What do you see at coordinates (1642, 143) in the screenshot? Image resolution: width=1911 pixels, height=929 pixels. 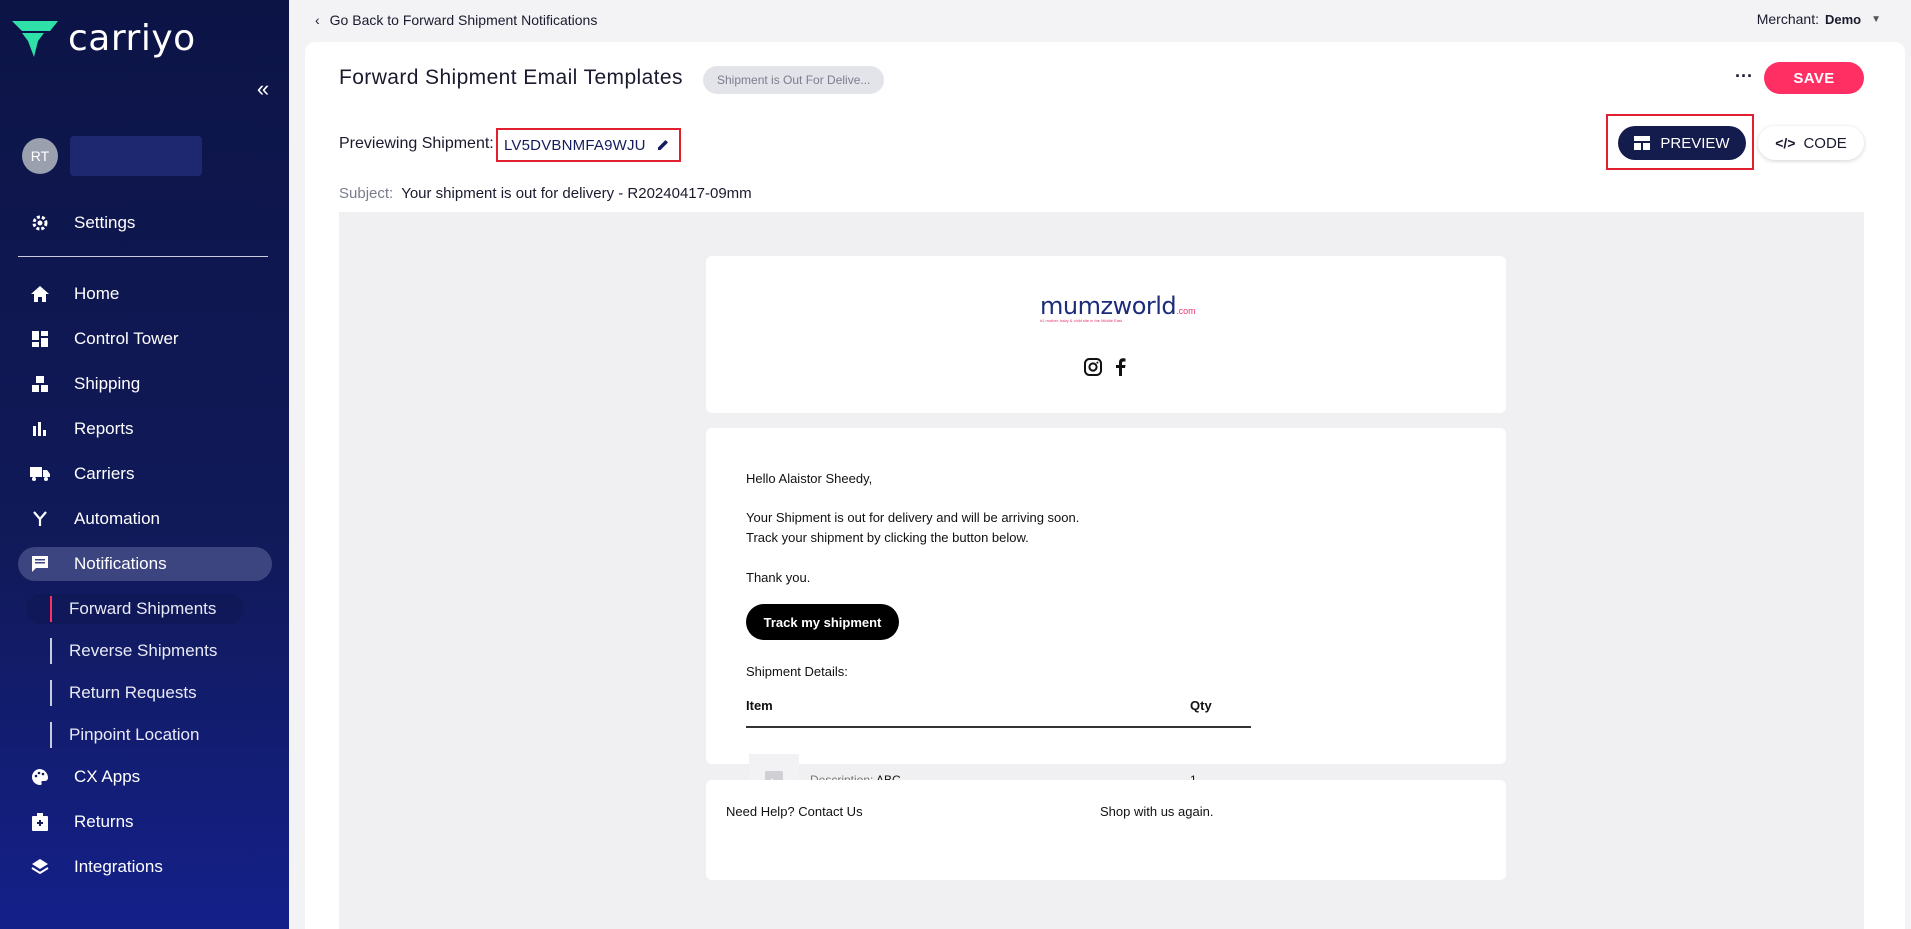 I see `layout-icon` at bounding box center [1642, 143].